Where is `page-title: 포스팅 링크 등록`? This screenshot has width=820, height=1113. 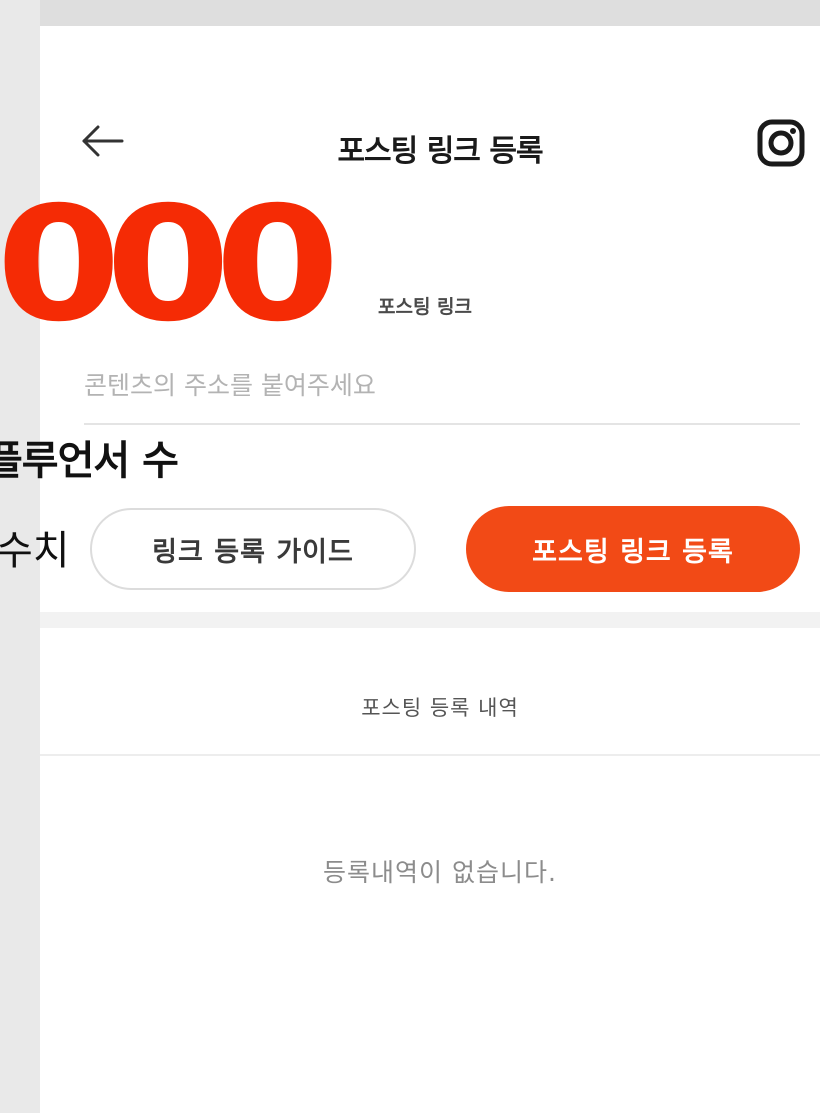 page-title: 포스팅 링크 등록 is located at coordinates (440, 151).